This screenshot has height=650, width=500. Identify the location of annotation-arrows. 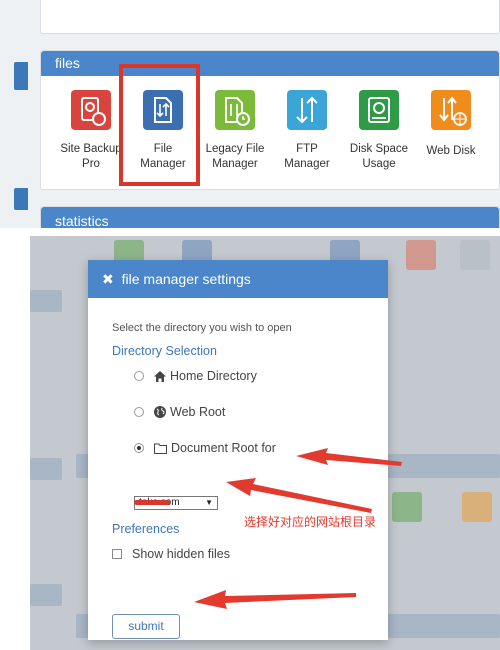
(298, 528).